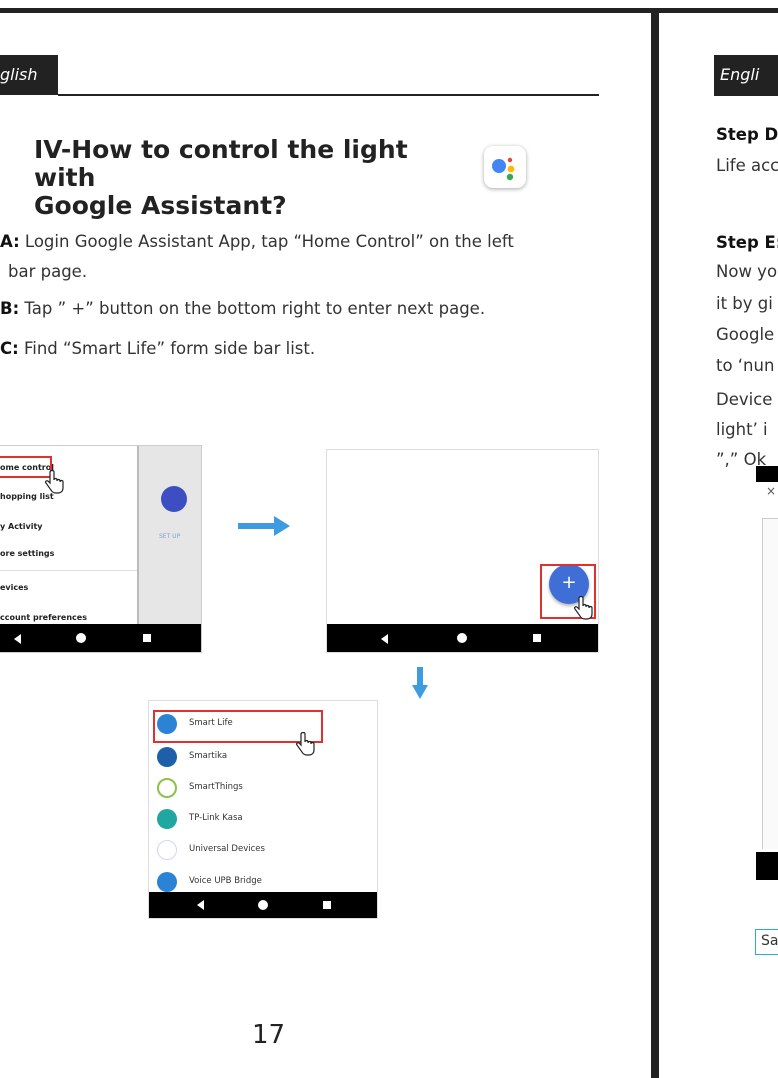 Image resolution: width=778 pixels, height=1078 pixels. I want to click on language-tag-right: Engli, so click(746, 75).